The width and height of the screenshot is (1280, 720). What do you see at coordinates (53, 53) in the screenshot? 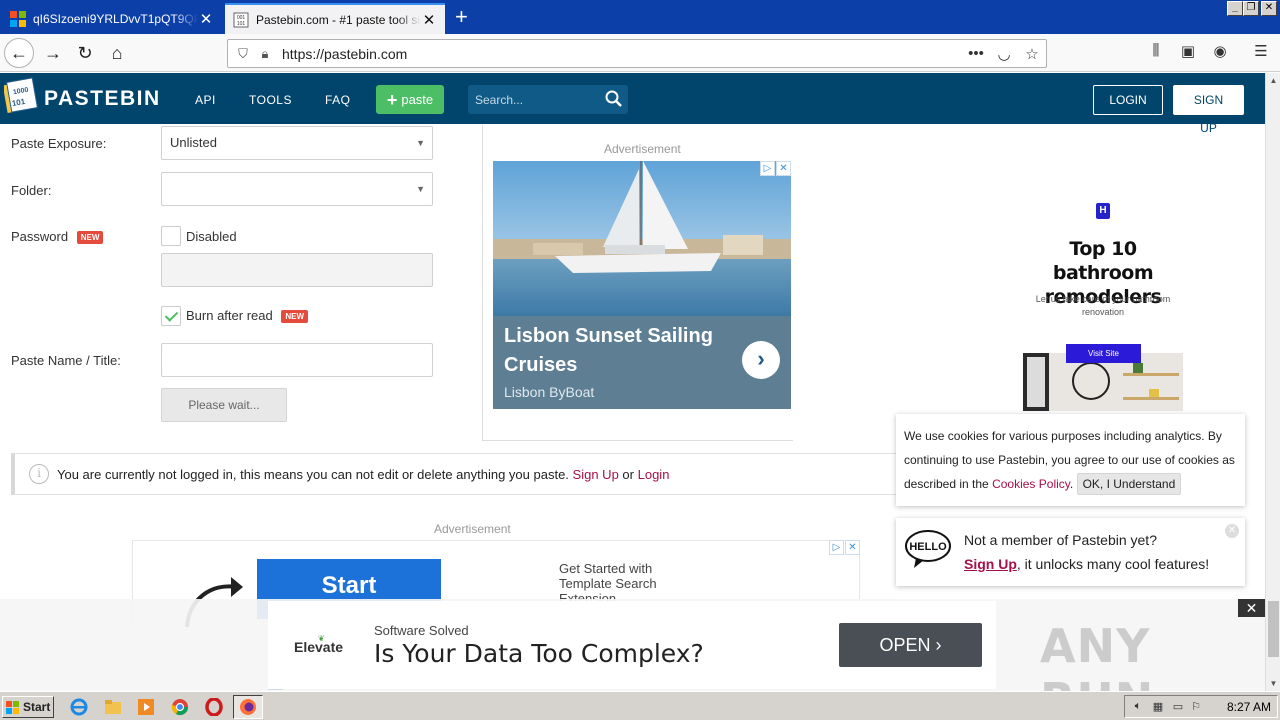
I see `forward-icon: →` at bounding box center [53, 53].